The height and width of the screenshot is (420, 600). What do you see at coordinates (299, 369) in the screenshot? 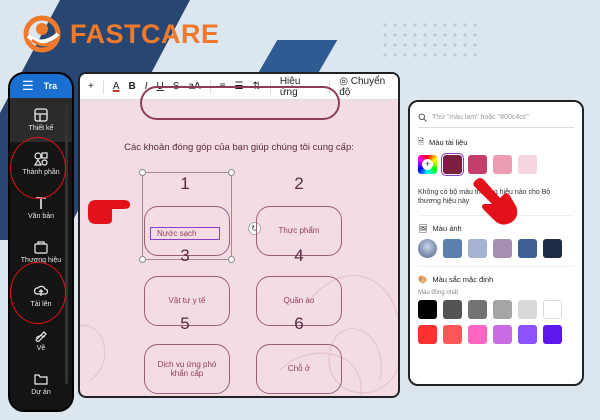
I see `card-shelter: Chỗ ở` at bounding box center [299, 369].